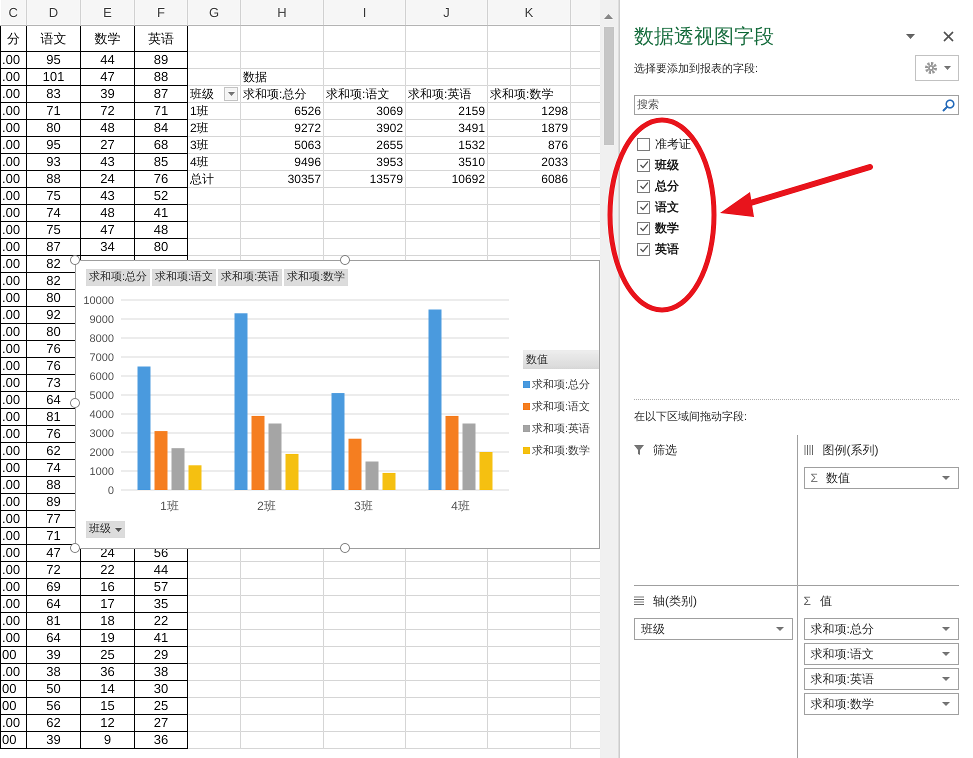  What do you see at coordinates (214, 13) in the screenshot?
I see `column-header: G` at bounding box center [214, 13].